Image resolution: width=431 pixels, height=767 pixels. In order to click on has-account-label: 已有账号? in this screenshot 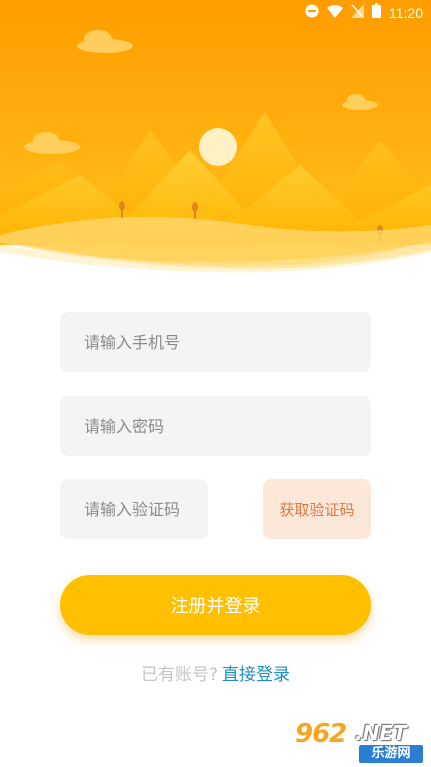, I will do `click(179, 675)`.